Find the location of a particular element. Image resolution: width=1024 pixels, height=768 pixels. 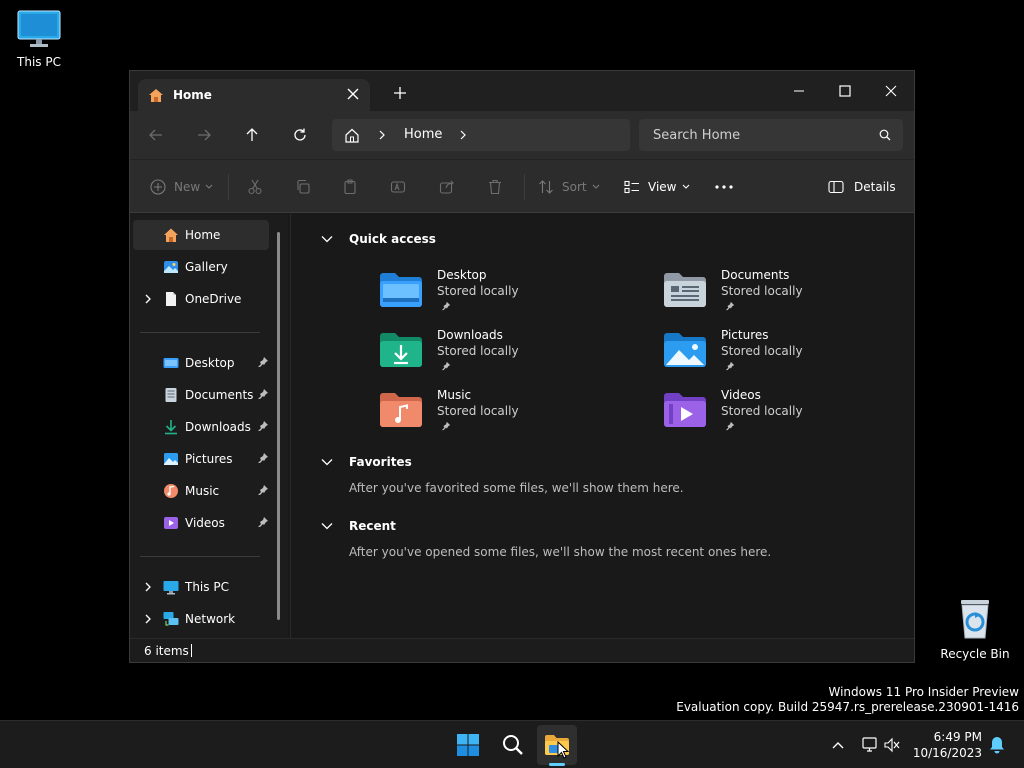

forward-button is located at coordinates (204, 135).